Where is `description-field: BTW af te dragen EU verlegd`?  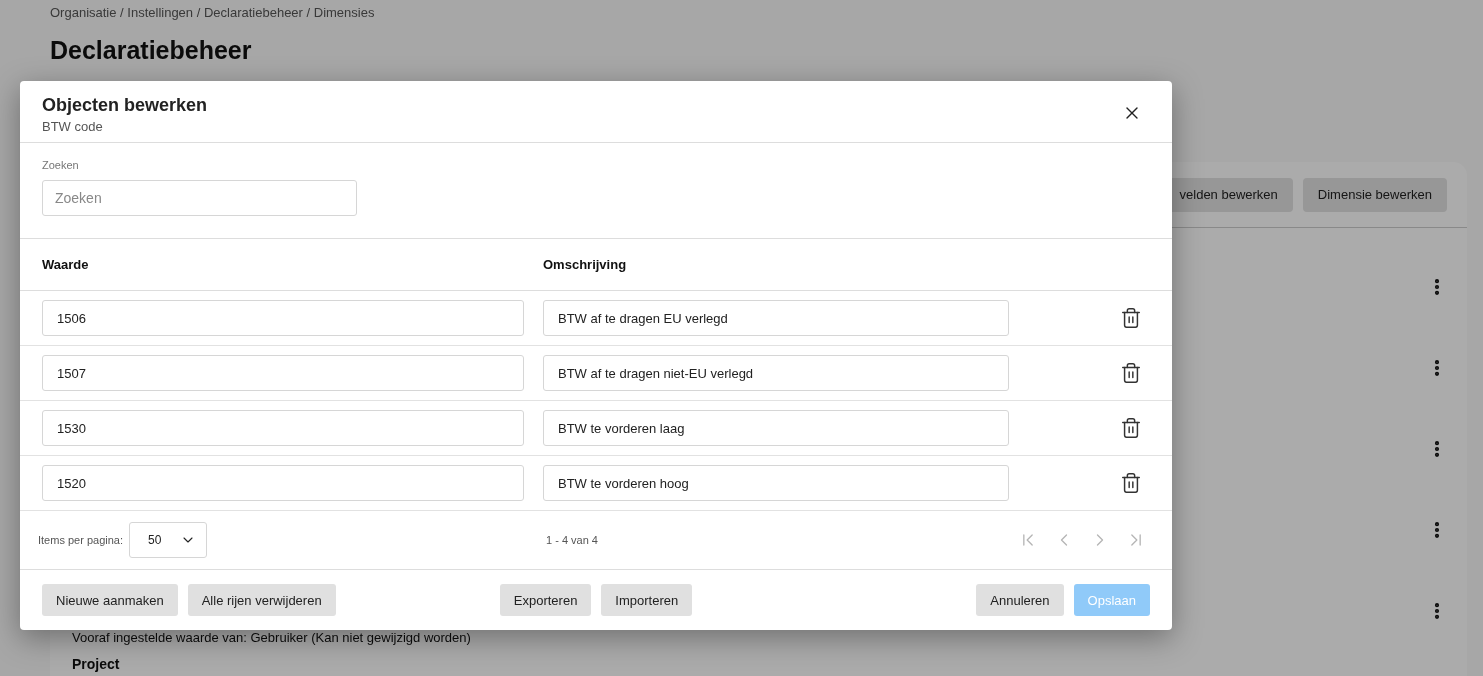 description-field: BTW af te dragen EU verlegd is located at coordinates (776, 318).